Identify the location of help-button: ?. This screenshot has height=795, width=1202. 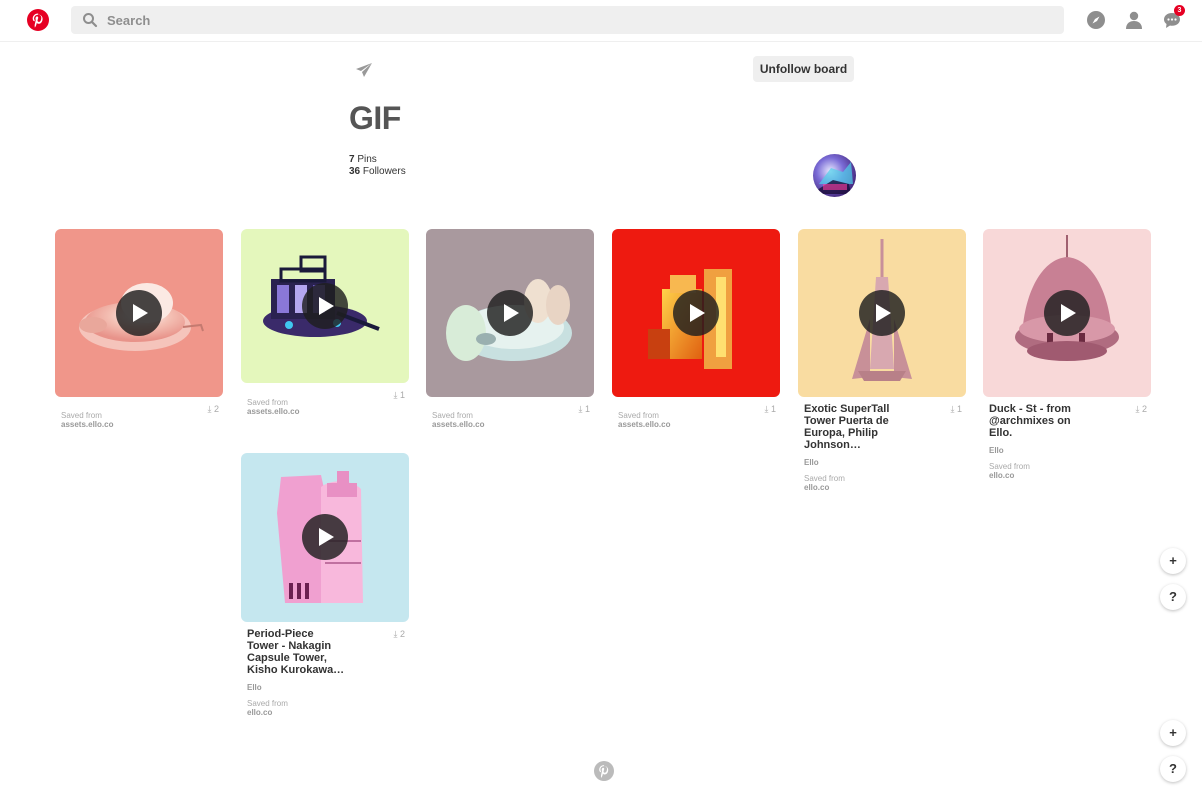
(1173, 597).